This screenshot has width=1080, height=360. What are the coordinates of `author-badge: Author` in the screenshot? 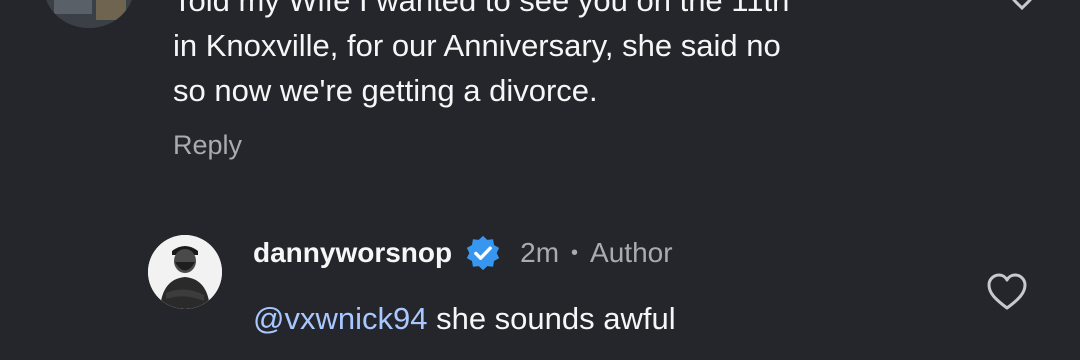 It's located at (631, 252).